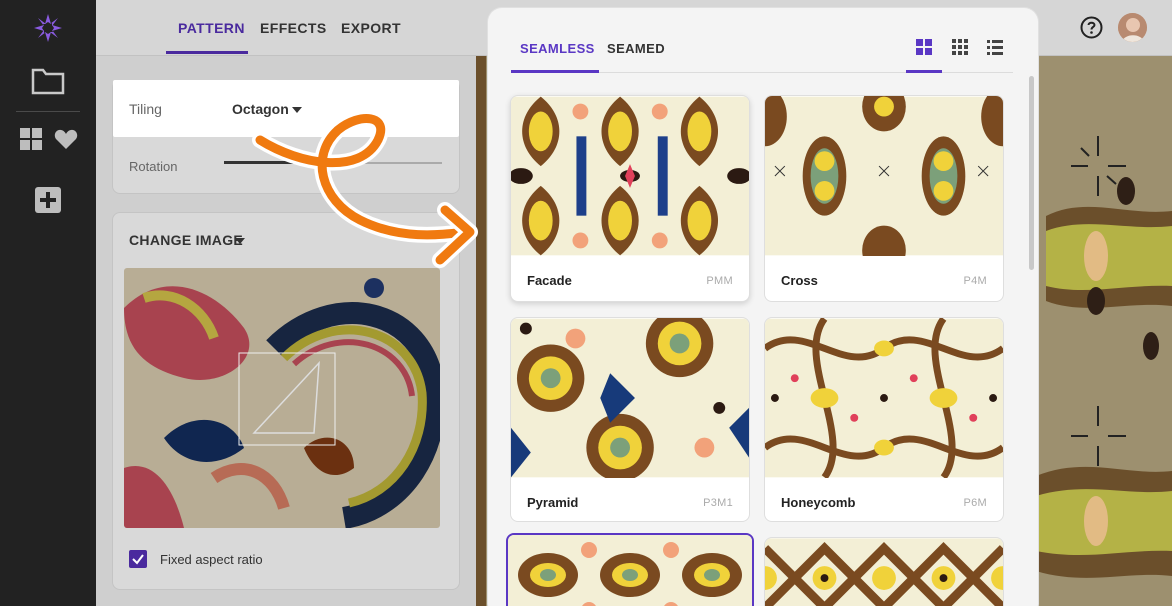 The image size is (1172, 606). I want to click on tile-facade: Facade PMM, so click(630, 198).